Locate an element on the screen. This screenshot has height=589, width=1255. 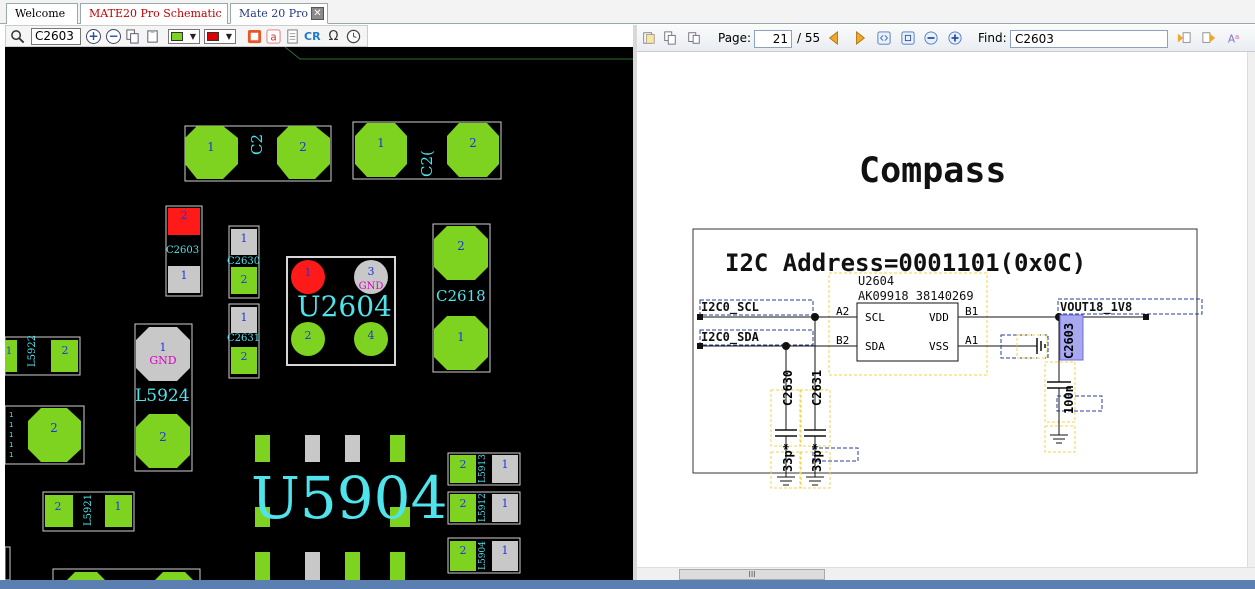
tab-welcome: Welcome is located at coordinates (42, 13).